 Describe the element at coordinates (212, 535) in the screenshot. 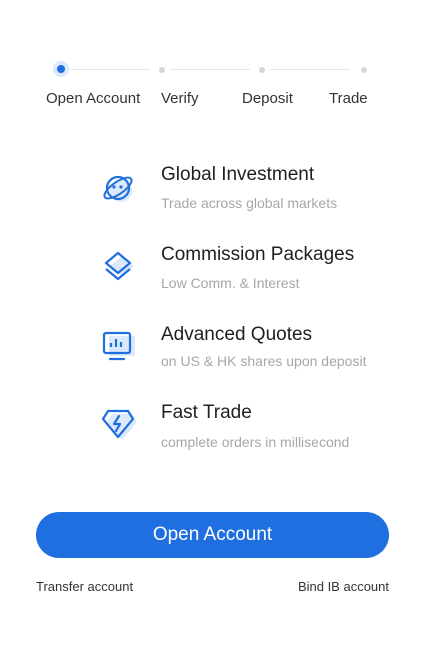

I see `open-account-button: Open Account` at that location.